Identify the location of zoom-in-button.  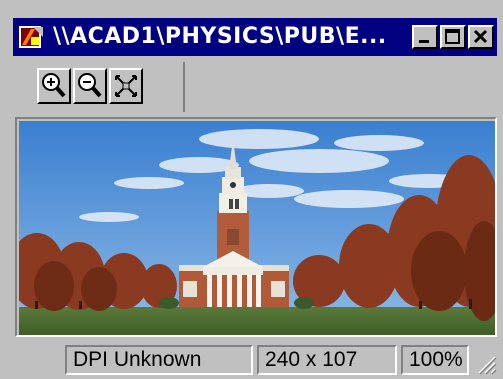
(54, 86).